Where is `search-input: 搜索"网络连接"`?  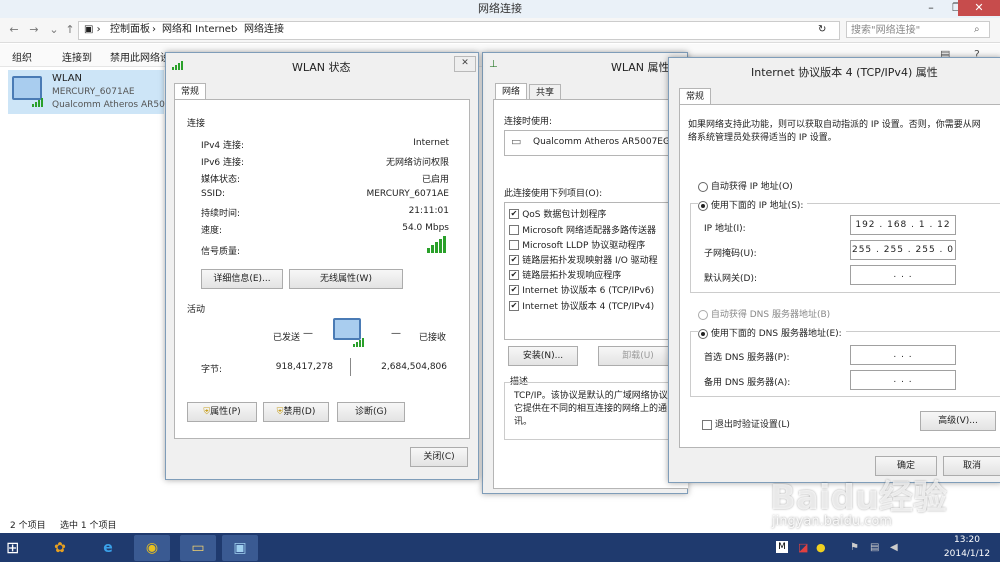 search-input: 搜索"网络连接" is located at coordinates (918, 29).